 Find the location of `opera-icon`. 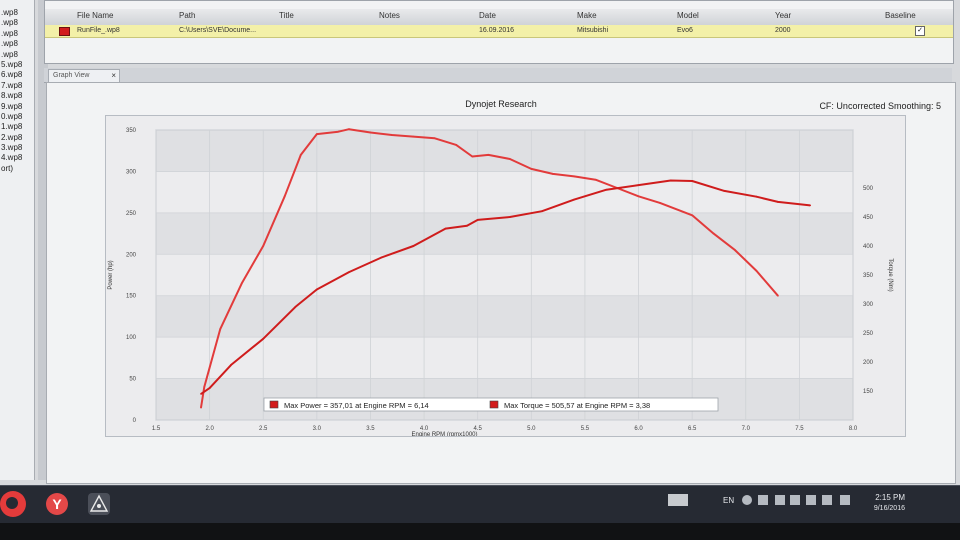

opera-icon is located at coordinates (13, 504).